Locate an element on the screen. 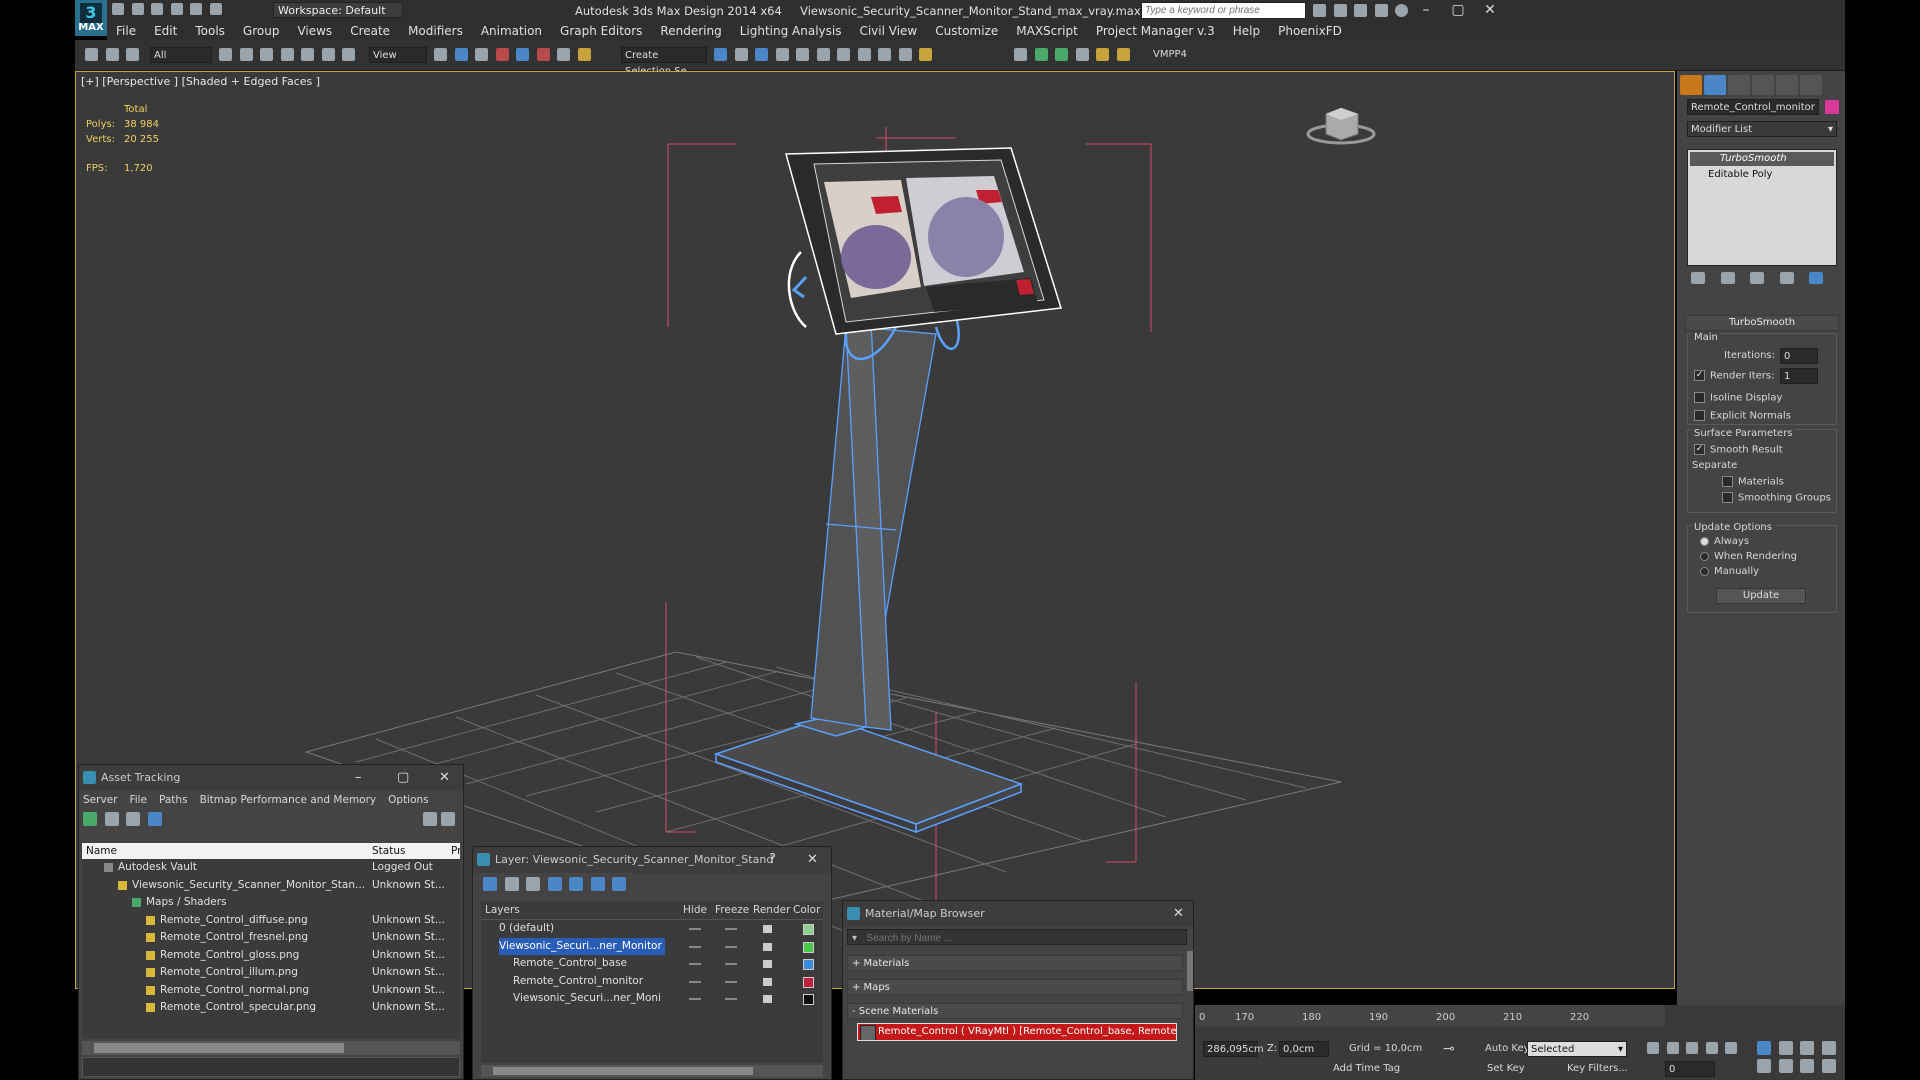 Image resolution: width=1920 pixels, height=1080 pixels. modify-tab-icon is located at coordinates (1715, 85).